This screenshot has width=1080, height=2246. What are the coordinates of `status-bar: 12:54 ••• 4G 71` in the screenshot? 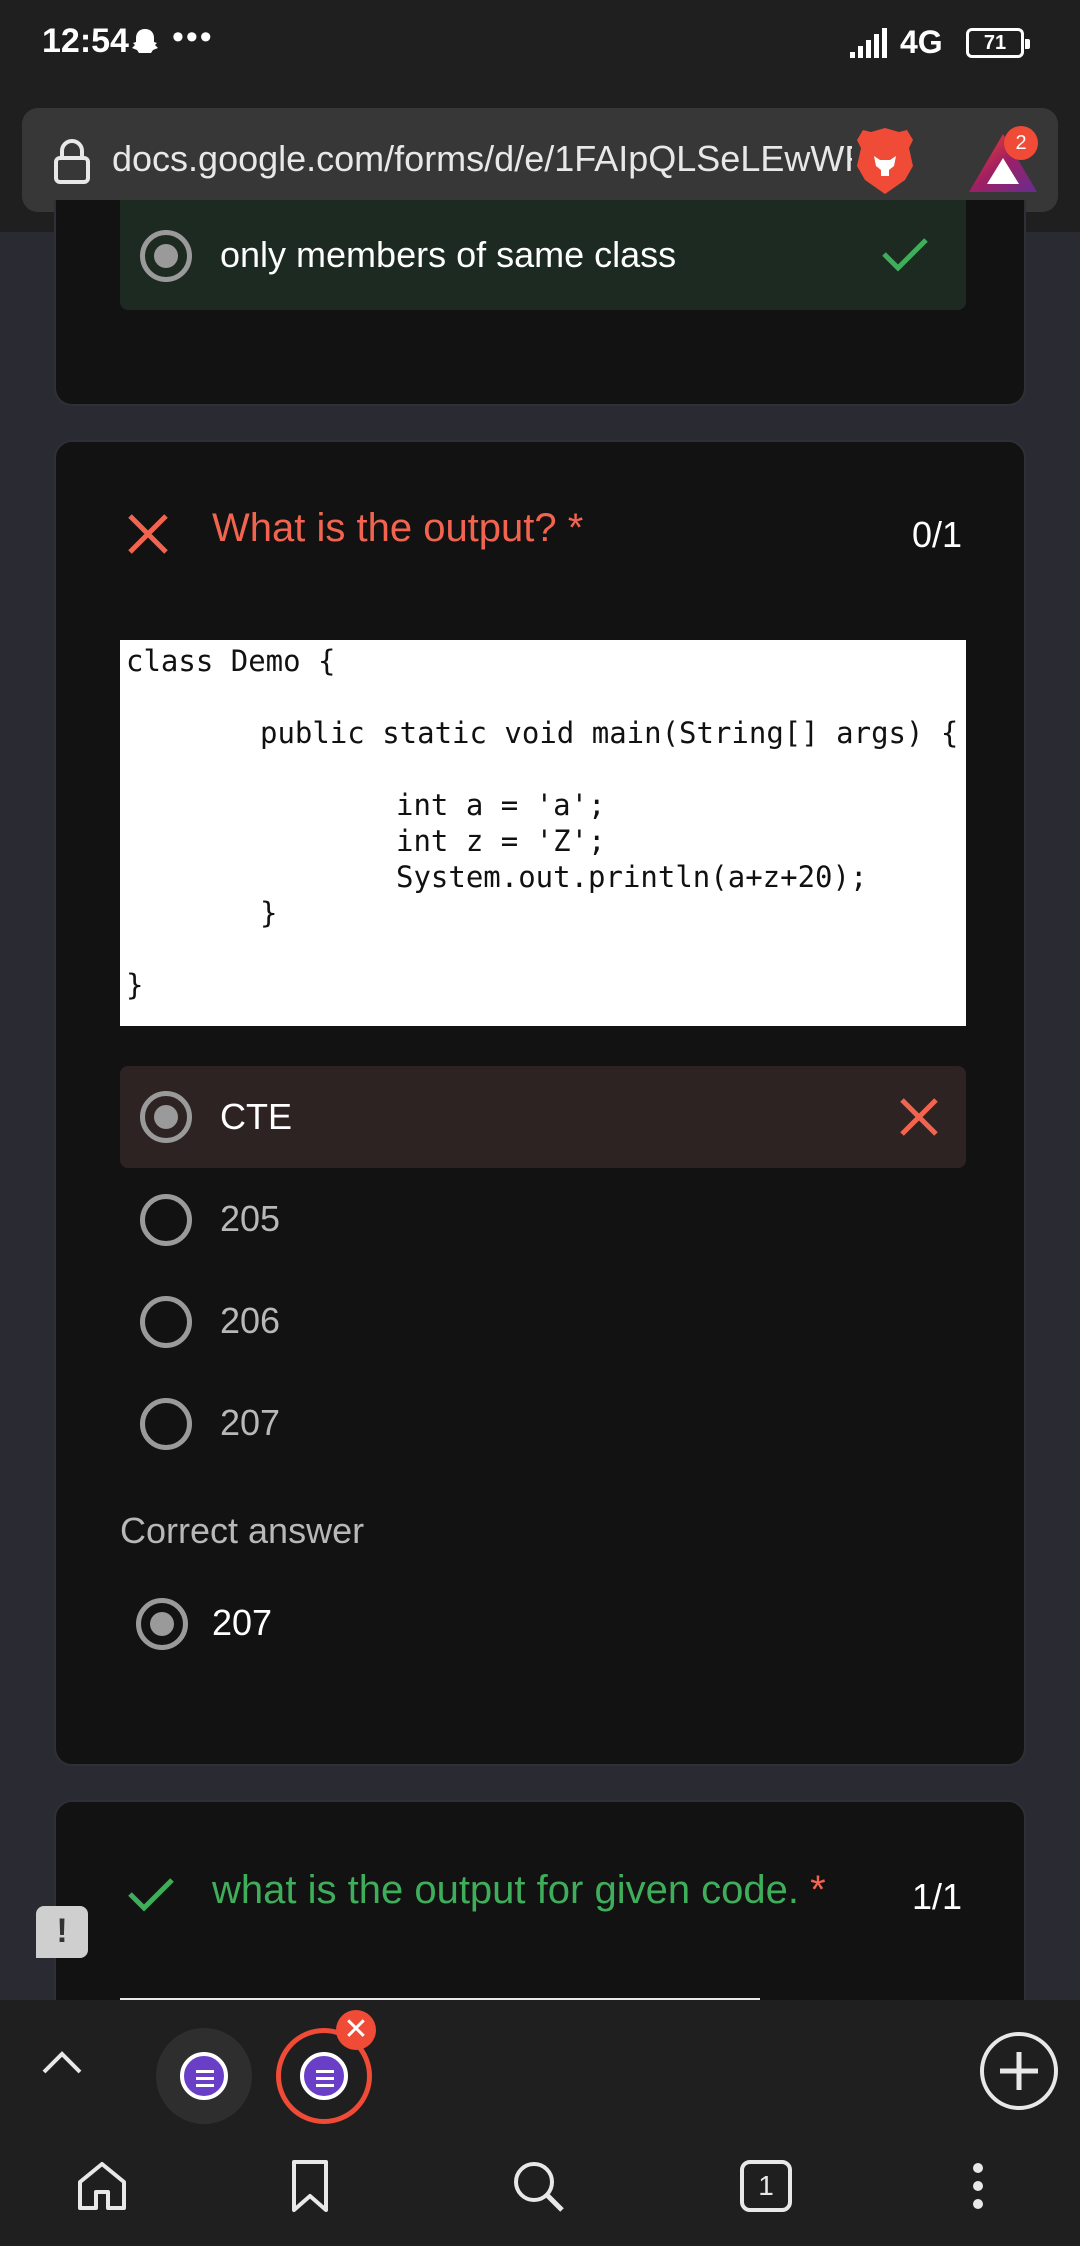 It's located at (540, 45).